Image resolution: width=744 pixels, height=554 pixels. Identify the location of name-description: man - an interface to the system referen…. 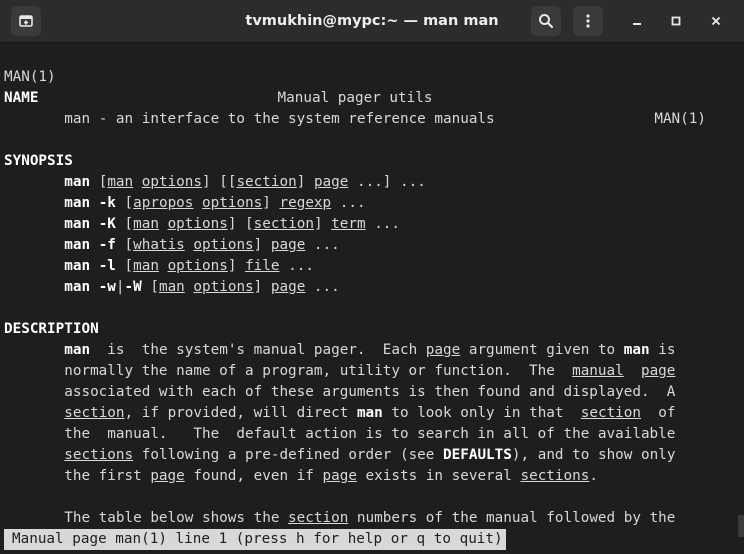
(279, 119).